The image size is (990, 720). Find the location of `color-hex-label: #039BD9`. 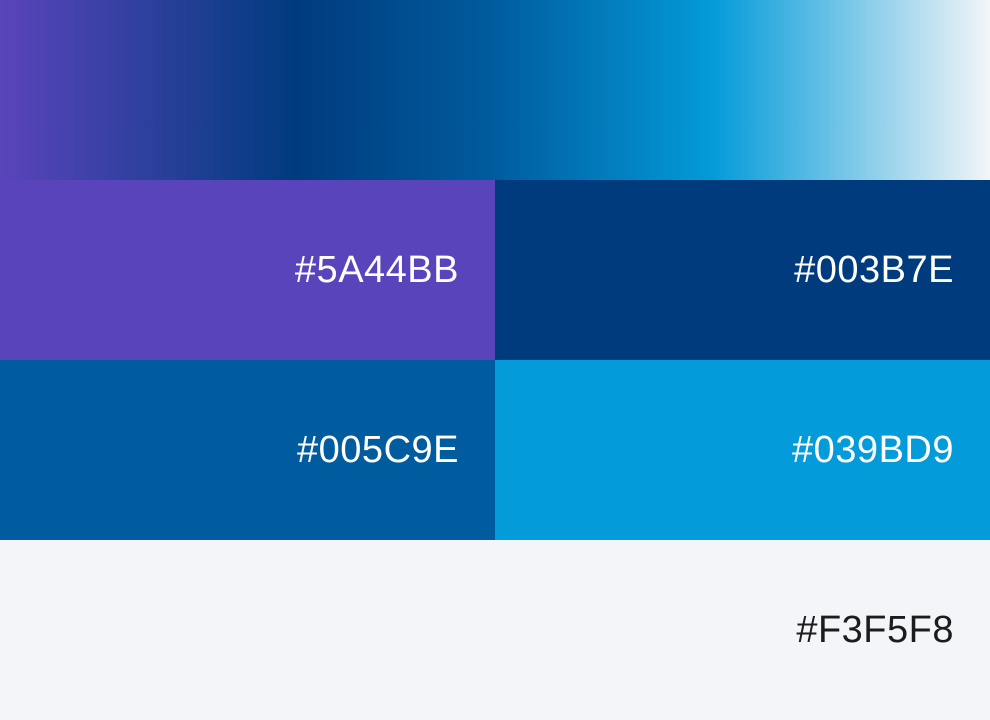

color-hex-label: #039BD9 is located at coordinates (873, 450).